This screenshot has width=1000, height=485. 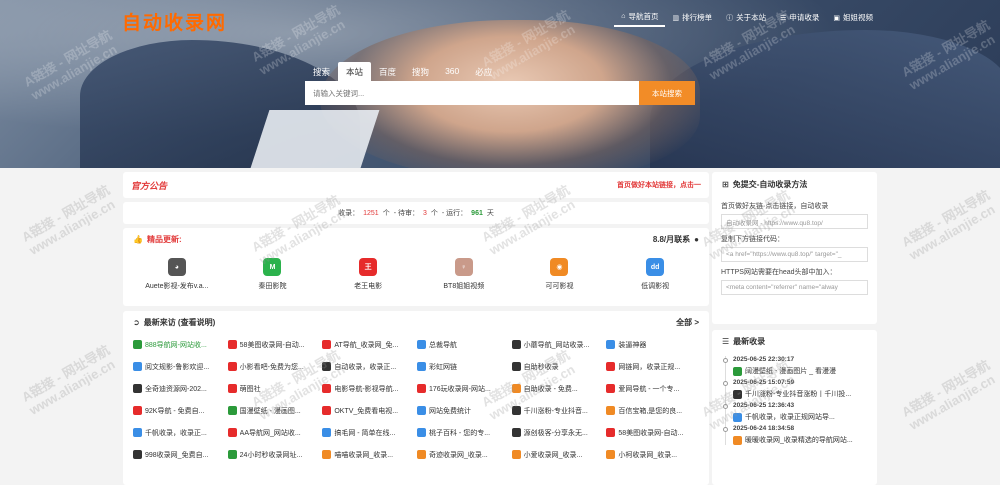 What do you see at coordinates (676, 239) in the screenshot?
I see `featured-contact: 8.8/月联系 ●` at bounding box center [676, 239].